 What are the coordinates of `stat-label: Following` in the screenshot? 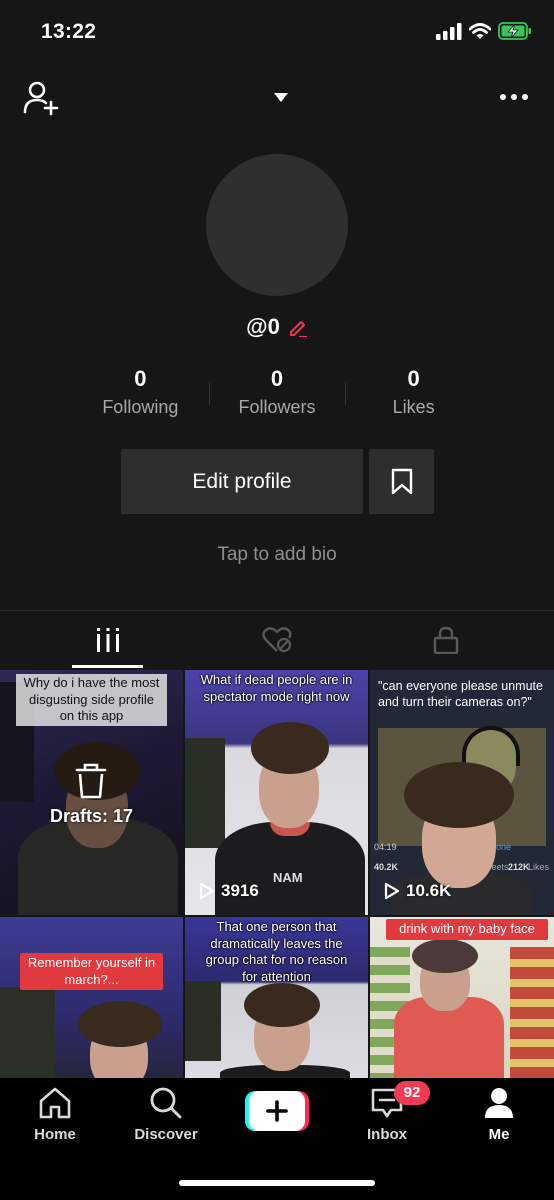 It's located at (140, 407).